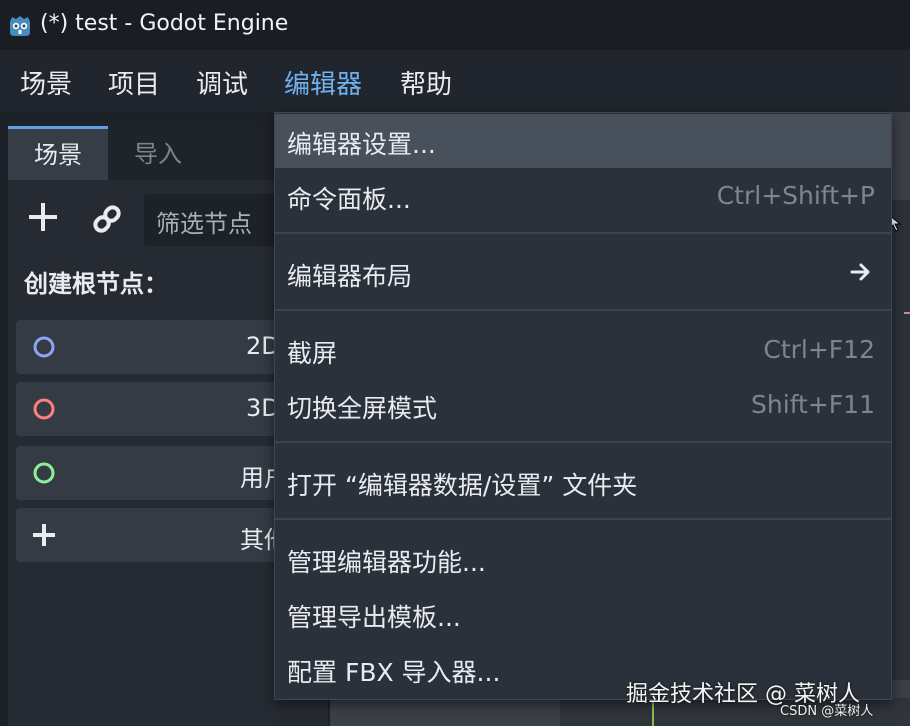  What do you see at coordinates (583, 196) in the screenshot?
I see `menu-item-command-palette: 命令面板... Ctrl+Shift+P` at bounding box center [583, 196].